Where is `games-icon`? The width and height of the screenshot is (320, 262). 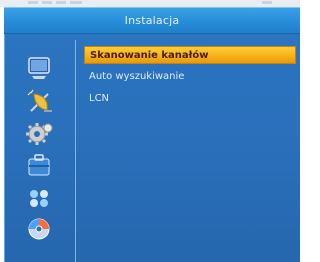 games-icon is located at coordinates (39, 197).